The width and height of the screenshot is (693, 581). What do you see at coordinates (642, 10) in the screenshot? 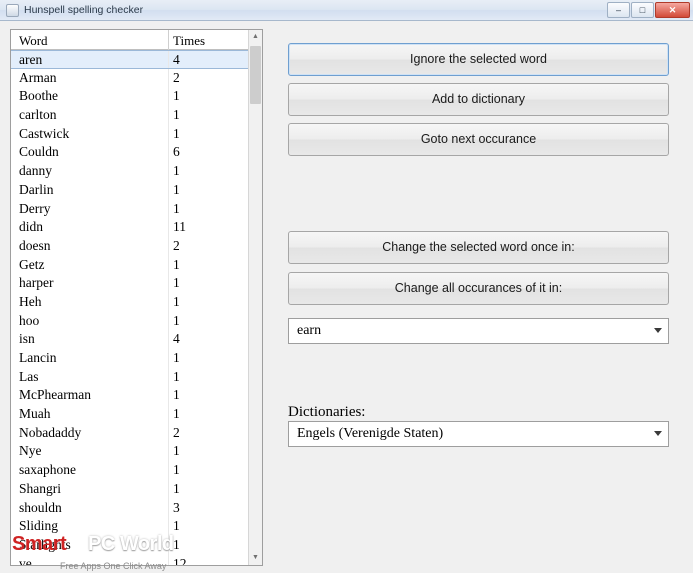
I see `maximize-button: □` at bounding box center [642, 10].